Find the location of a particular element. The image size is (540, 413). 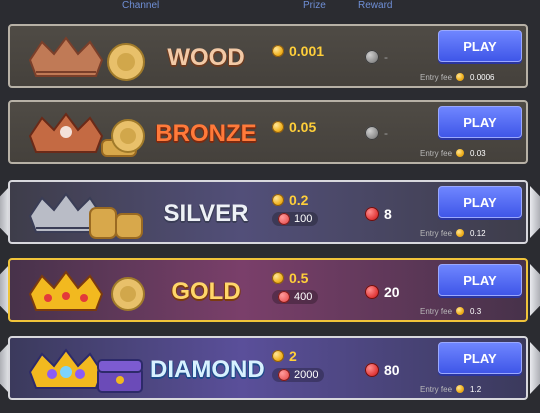

entry-fee: Entry fee 1.2 is located at coordinates (473, 389).